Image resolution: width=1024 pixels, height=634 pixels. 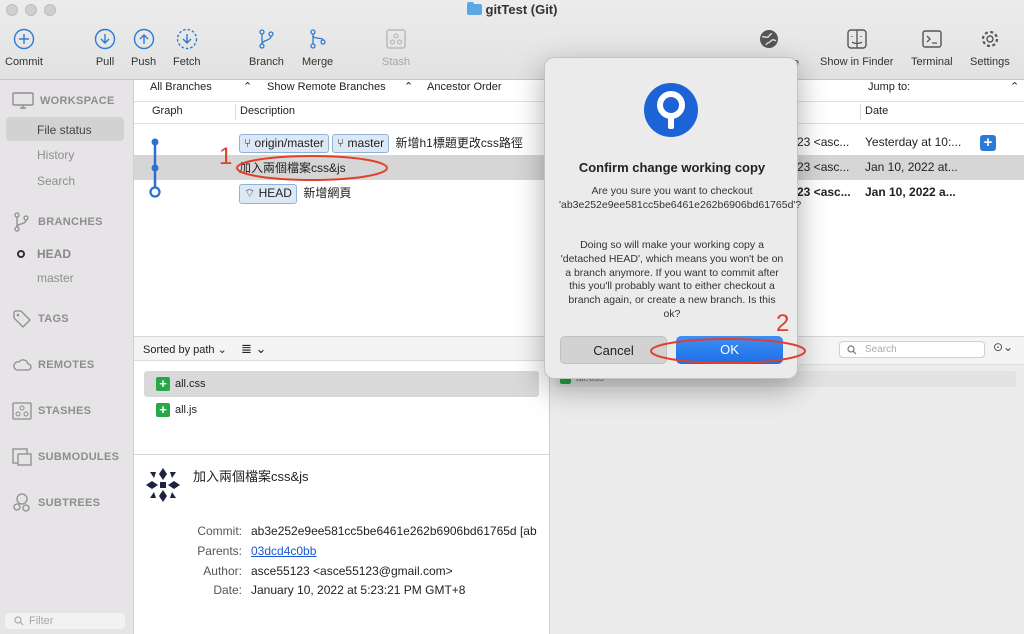 What do you see at coordinates (24, 39) in the screenshot?
I see `plus-circle-icon` at bounding box center [24, 39].